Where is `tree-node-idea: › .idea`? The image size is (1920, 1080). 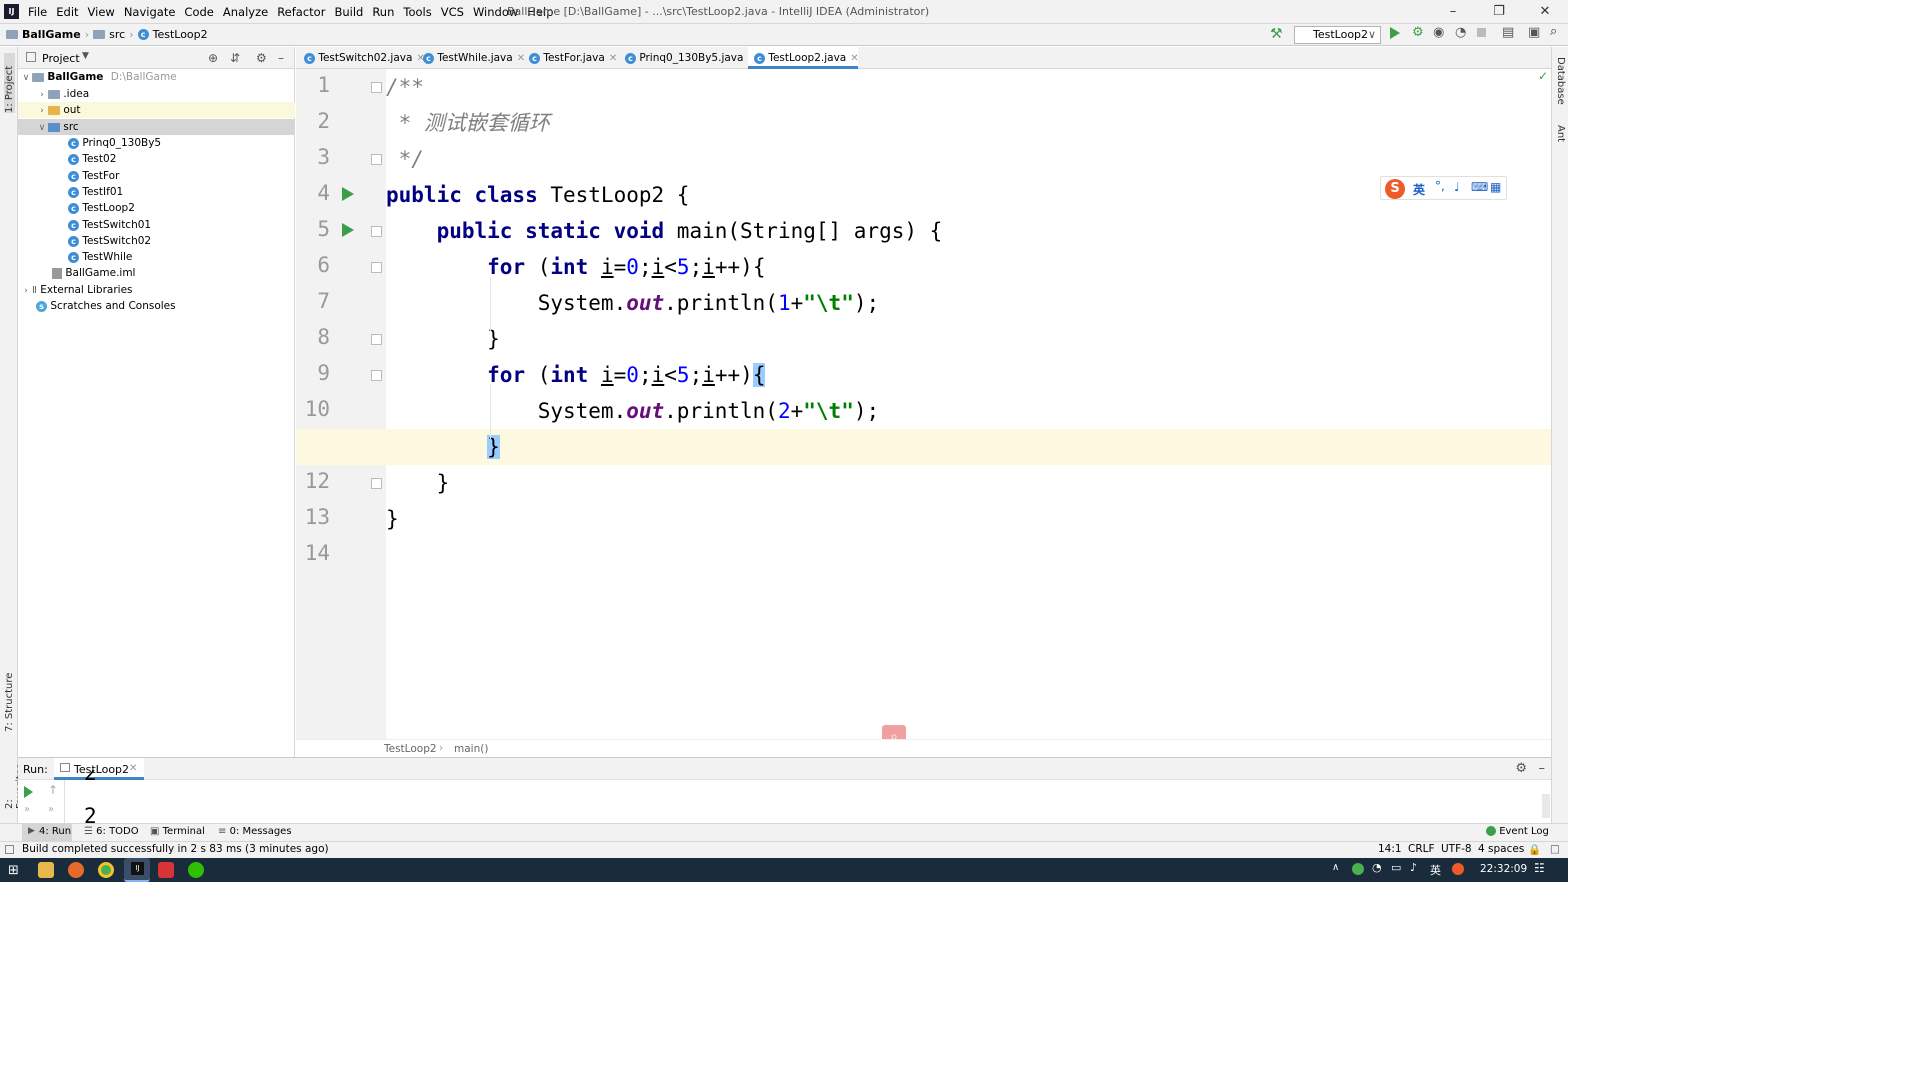 tree-node-idea: › .idea is located at coordinates (156, 94).